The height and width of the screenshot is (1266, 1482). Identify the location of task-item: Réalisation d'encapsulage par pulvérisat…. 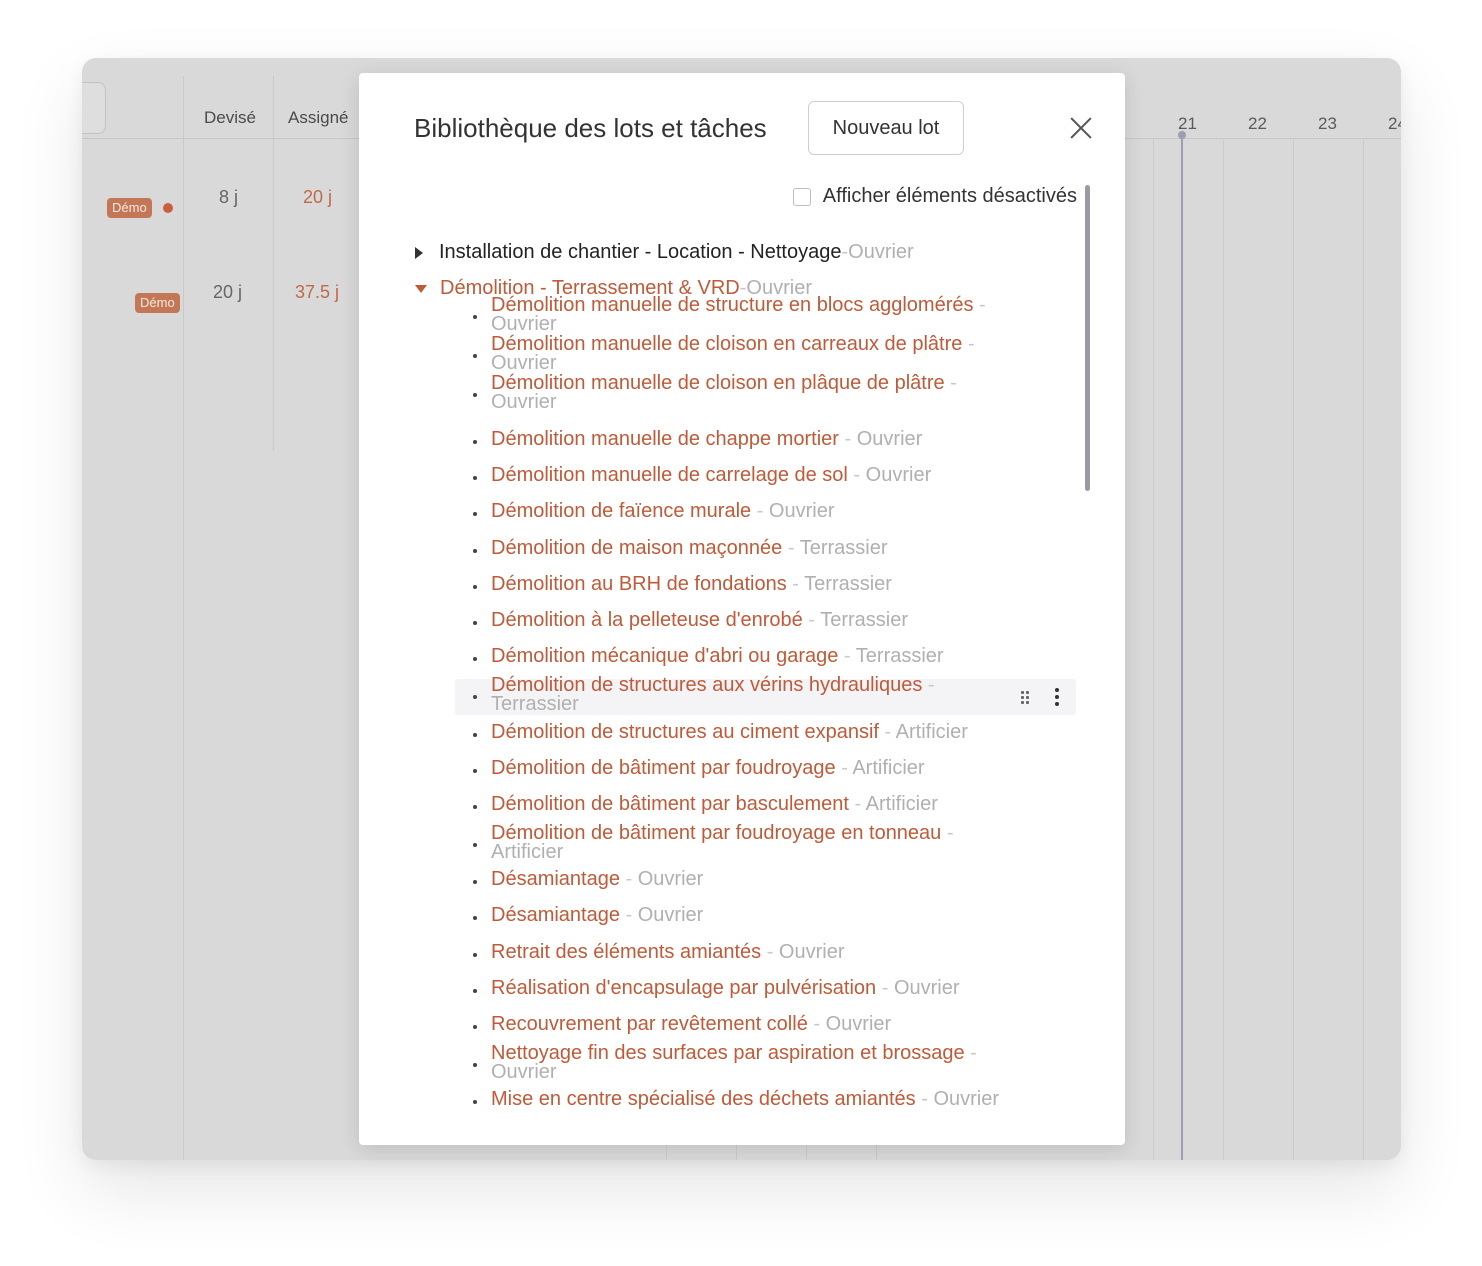
(735, 991).